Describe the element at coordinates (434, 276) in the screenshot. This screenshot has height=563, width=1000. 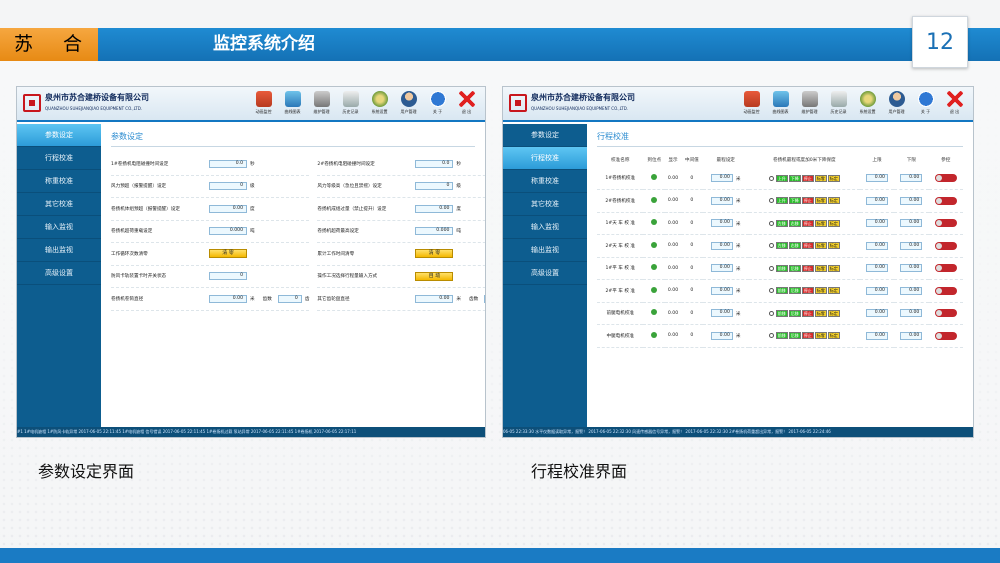
I see `parameter-action-button: 自 动` at that location.